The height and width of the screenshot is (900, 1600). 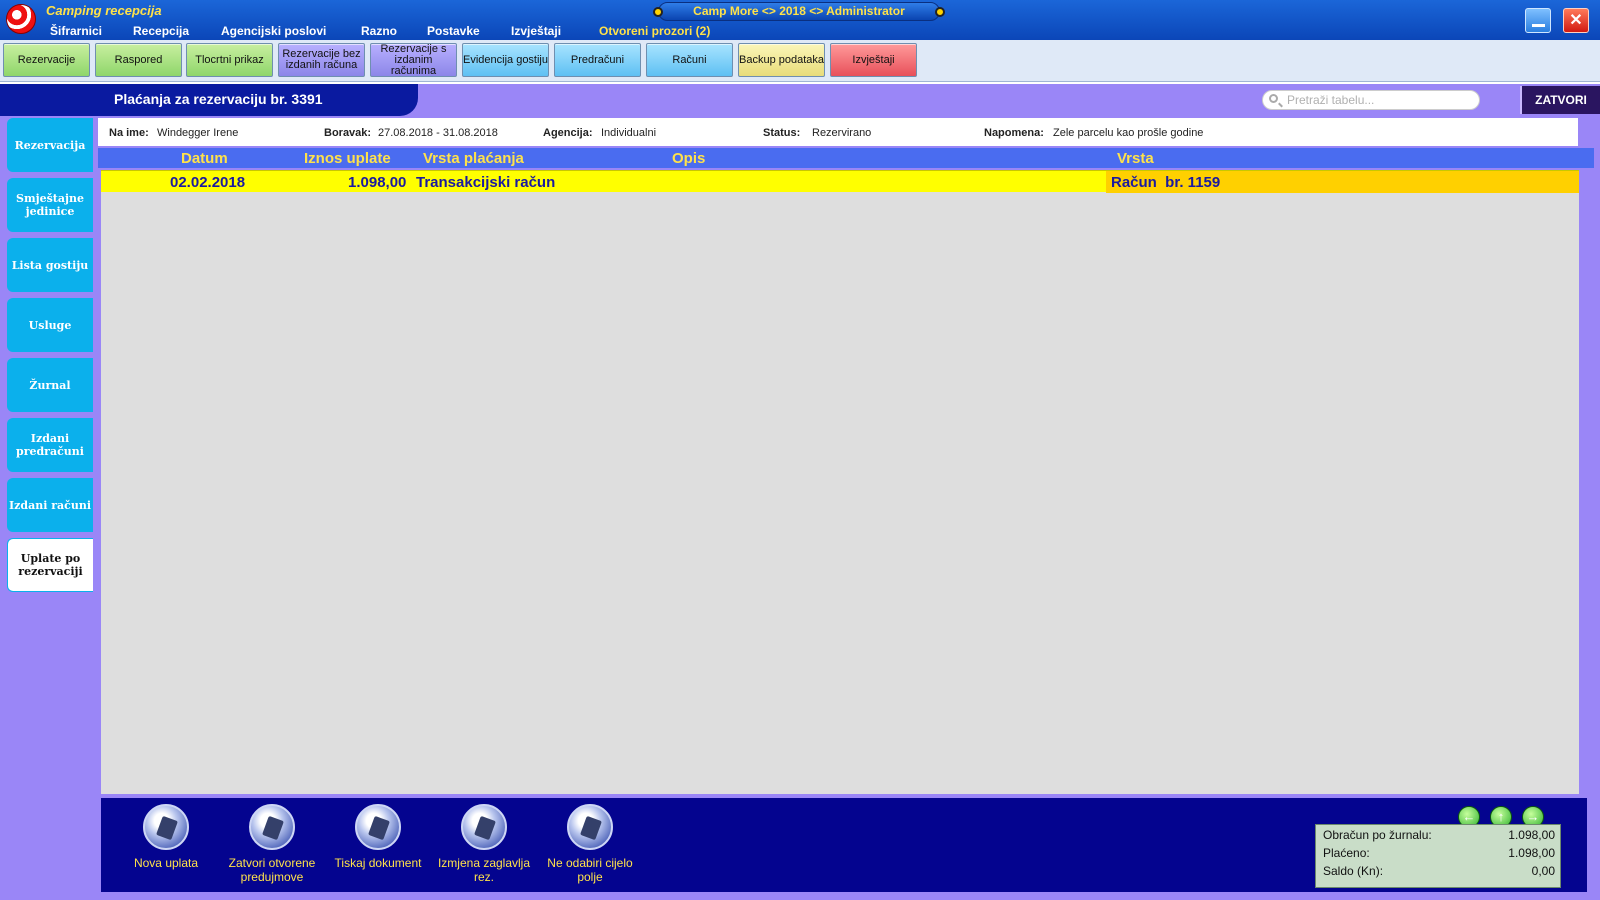 What do you see at coordinates (629, 133) in the screenshot?
I see `agency-value: Individualni` at bounding box center [629, 133].